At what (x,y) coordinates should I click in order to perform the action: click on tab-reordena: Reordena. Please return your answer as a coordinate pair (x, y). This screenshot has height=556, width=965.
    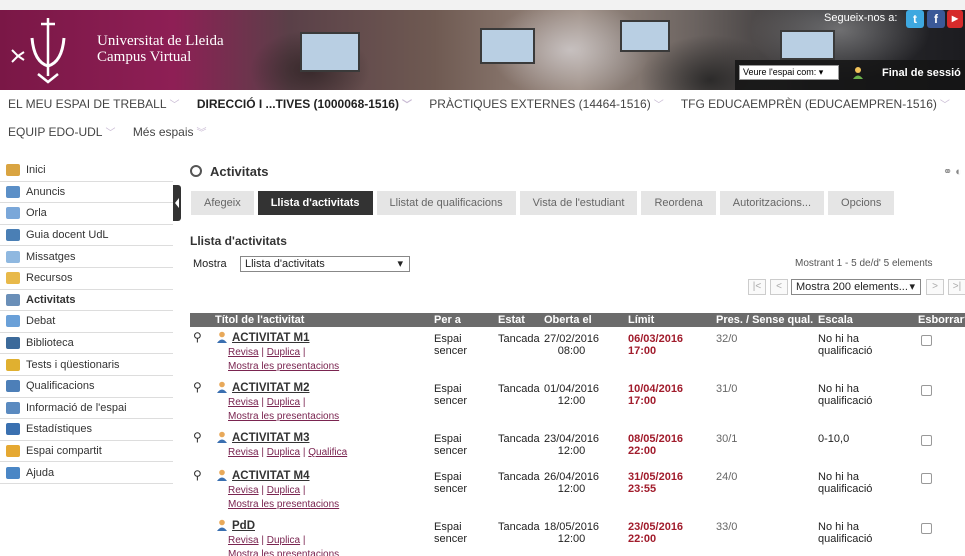
    Looking at the image, I should click on (678, 203).